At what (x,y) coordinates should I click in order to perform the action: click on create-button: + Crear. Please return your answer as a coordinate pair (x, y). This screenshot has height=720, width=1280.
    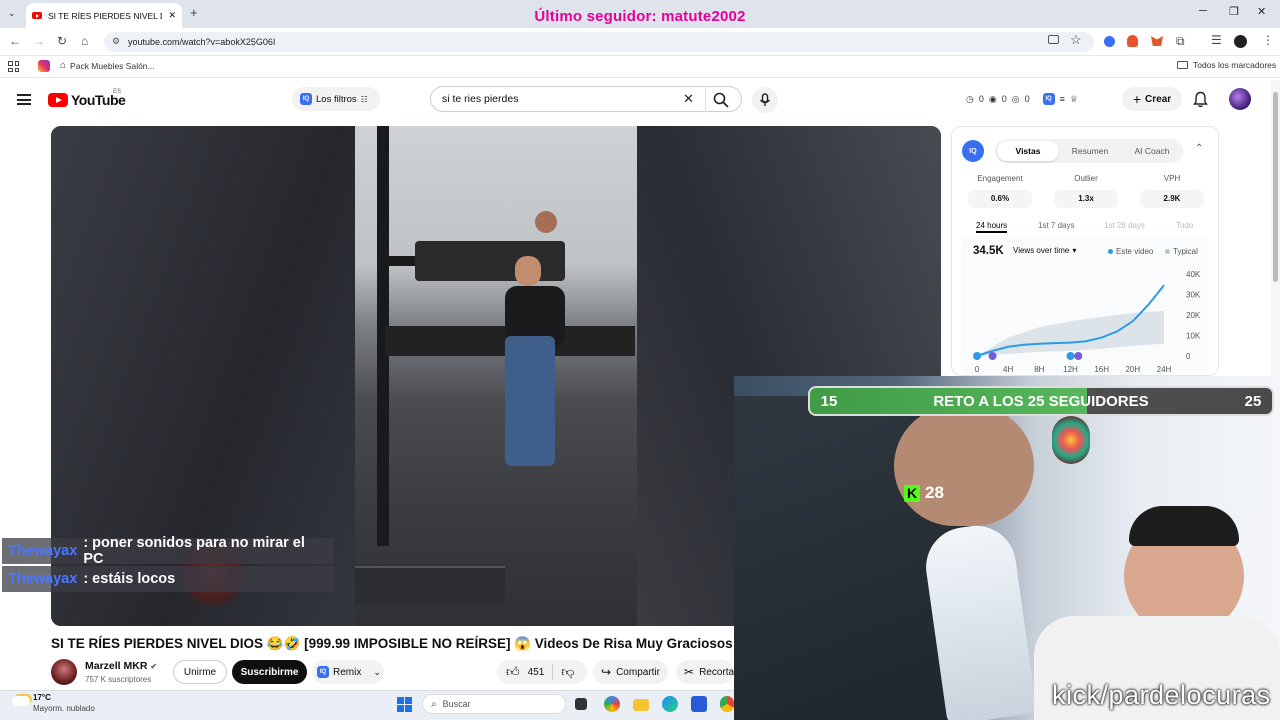
    Looking at the image, I should click on (1152, 99).